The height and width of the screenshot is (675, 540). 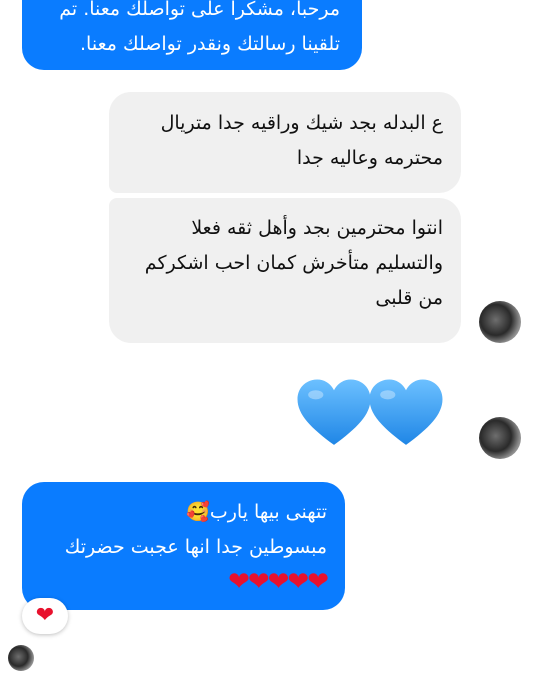 What do you see at coordinates (195, 547) in the screenshot?
I see `message-line: مبسوطين جدا انها عجبت حضرتك` at bounding box center [195, 547].